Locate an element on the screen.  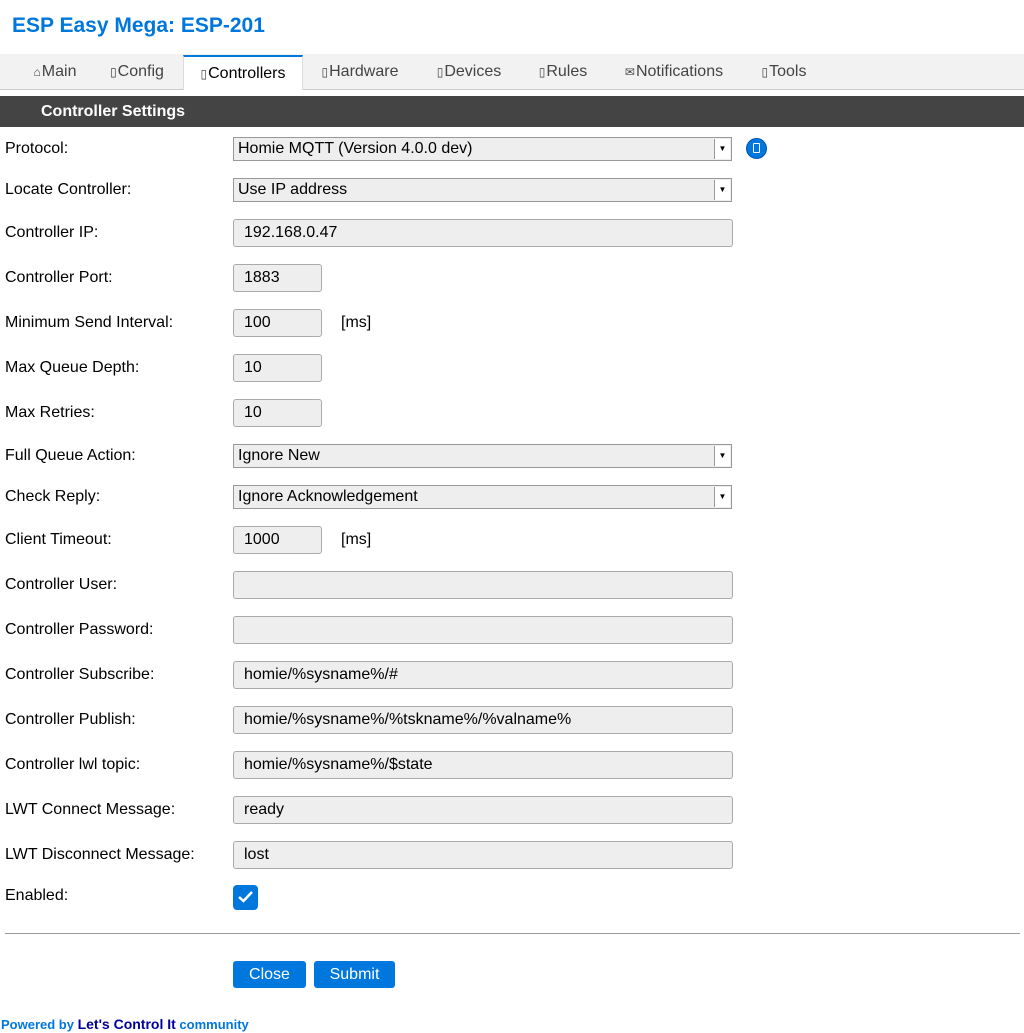
lwt-disconnect-message-input: lost is located at coordinates (483, 855).